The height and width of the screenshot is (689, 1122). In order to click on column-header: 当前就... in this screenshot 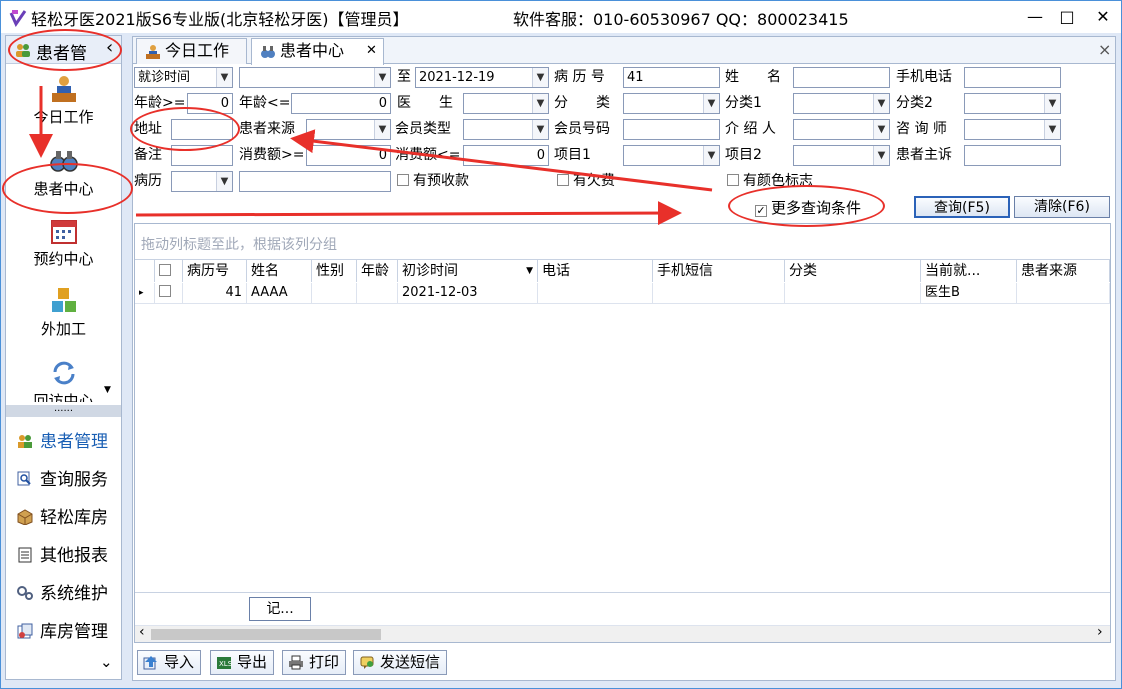, I will do `click(969, 271)`.